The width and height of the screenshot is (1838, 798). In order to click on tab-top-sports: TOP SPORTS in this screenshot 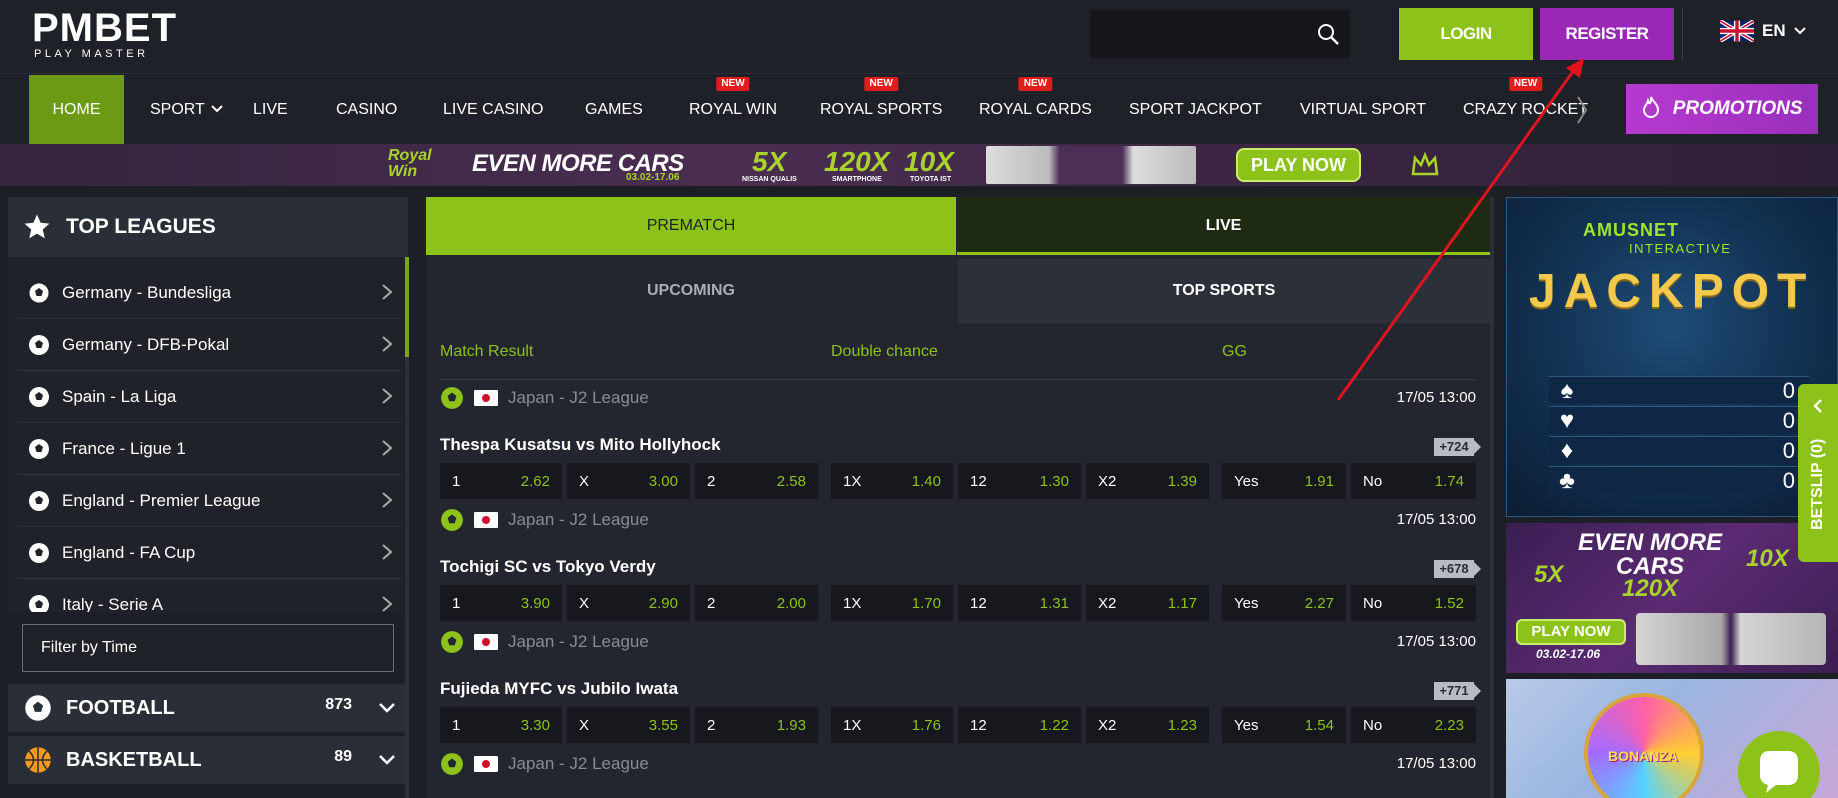, I will do `click(1224, 291)`.